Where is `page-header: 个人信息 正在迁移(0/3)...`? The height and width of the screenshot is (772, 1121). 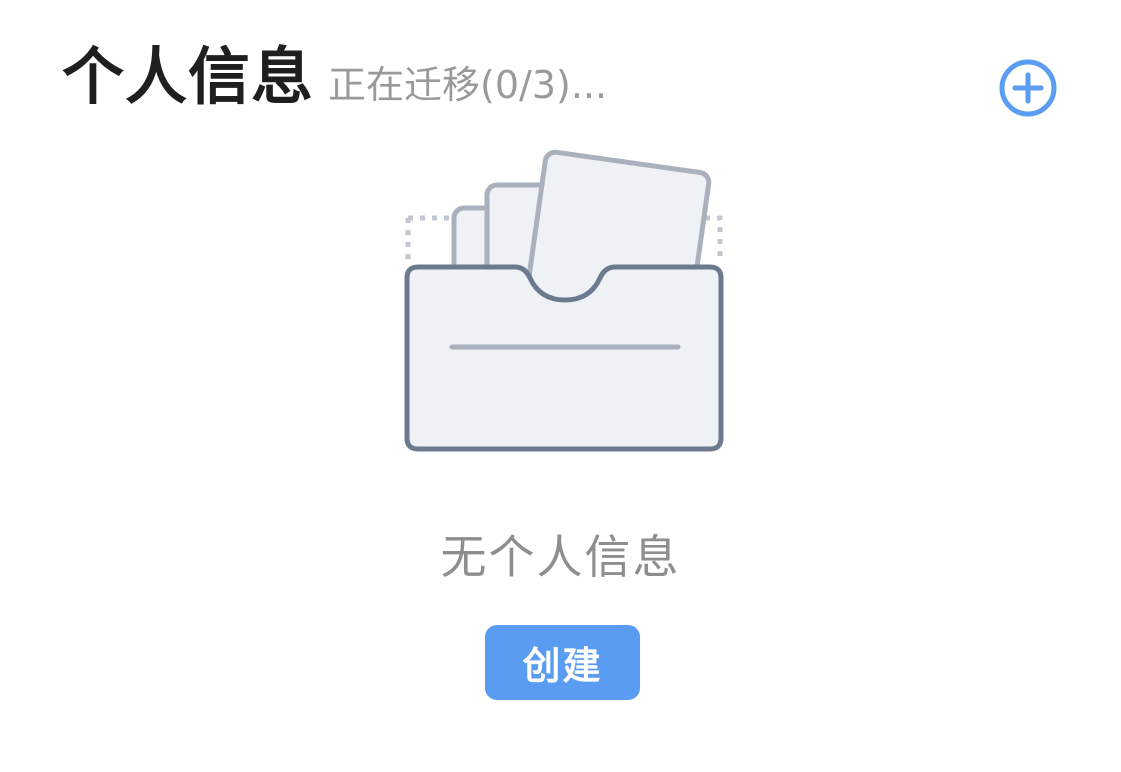 page-header: 个人信息 正在迁移(0/3)... is located at coordinates (334, 77).